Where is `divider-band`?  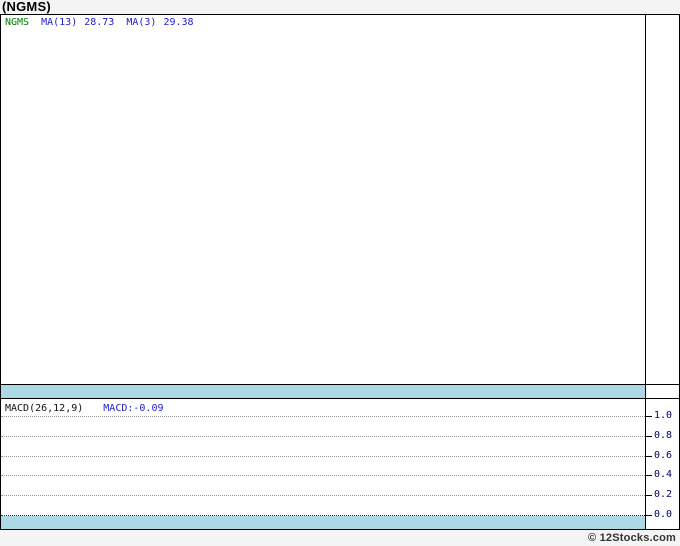
divider-band is located at coordinates (323, 391).